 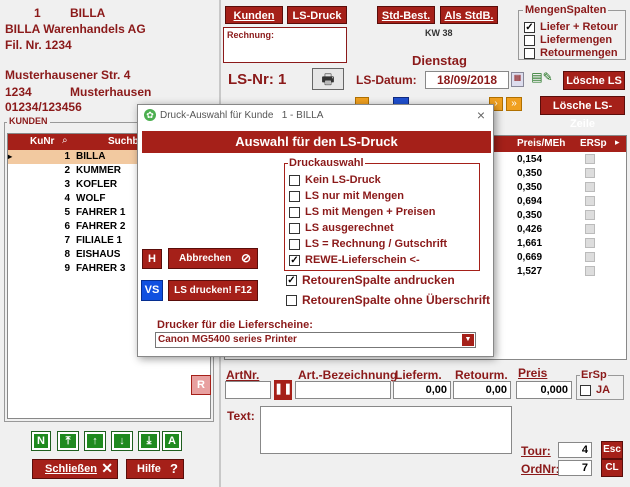 I want to click on col-suchb: Suchb, so click(x=123, y=141).